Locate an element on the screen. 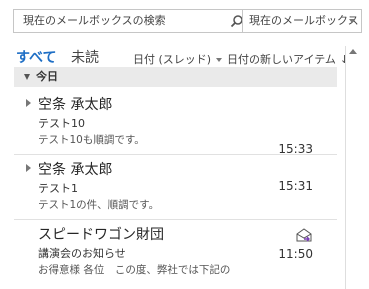  scroll-up-arrow-icon is located at coordinates (353, 51).